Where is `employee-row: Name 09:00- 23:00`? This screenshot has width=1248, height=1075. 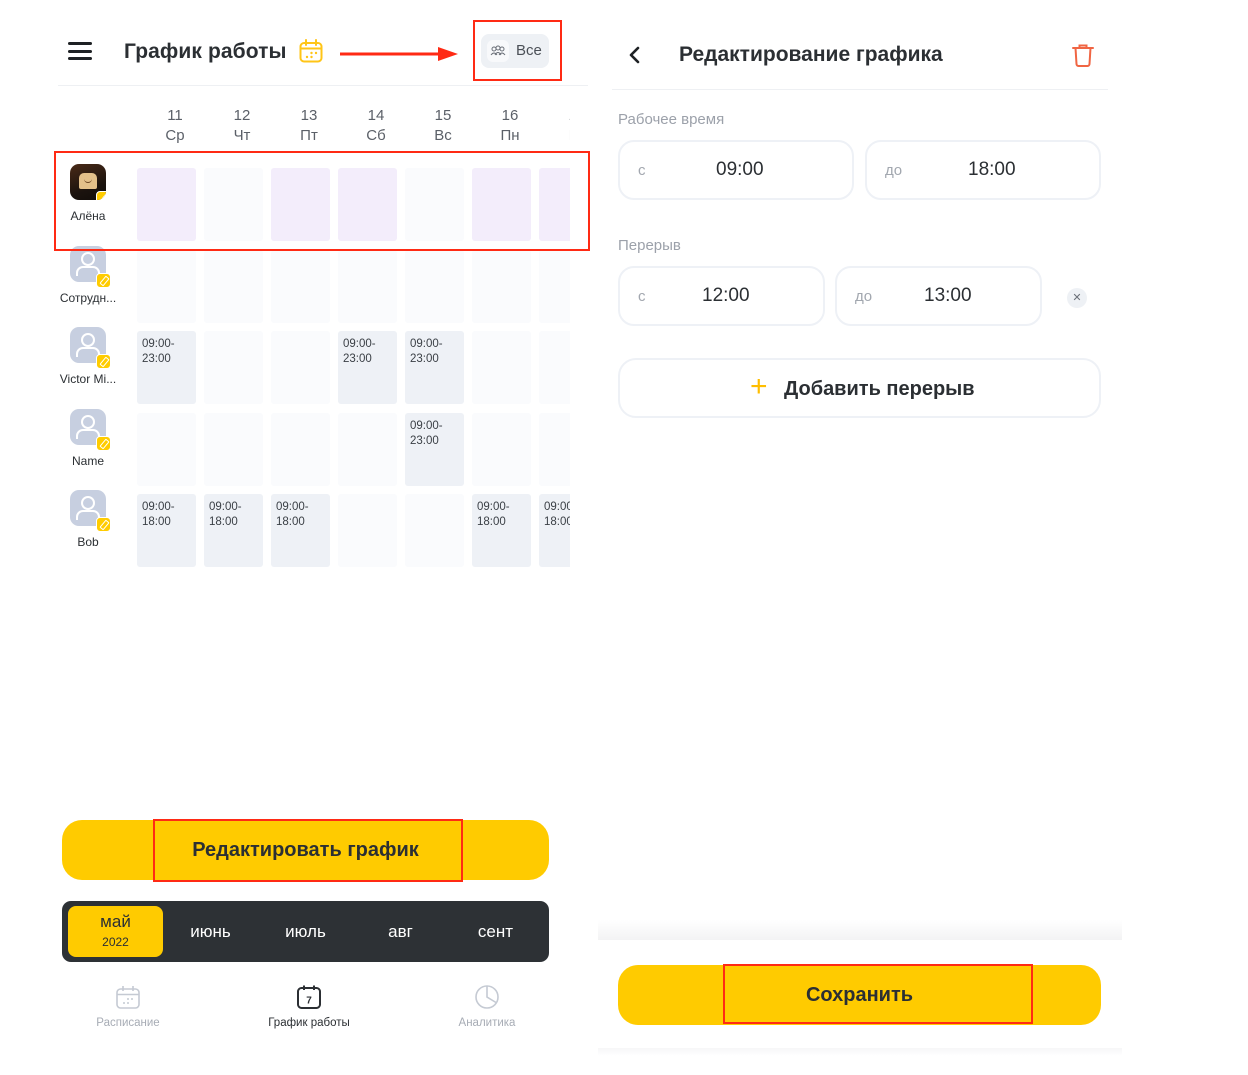
employee-row: Name 09:00- 23:00 is located at coordinates (313, 446).